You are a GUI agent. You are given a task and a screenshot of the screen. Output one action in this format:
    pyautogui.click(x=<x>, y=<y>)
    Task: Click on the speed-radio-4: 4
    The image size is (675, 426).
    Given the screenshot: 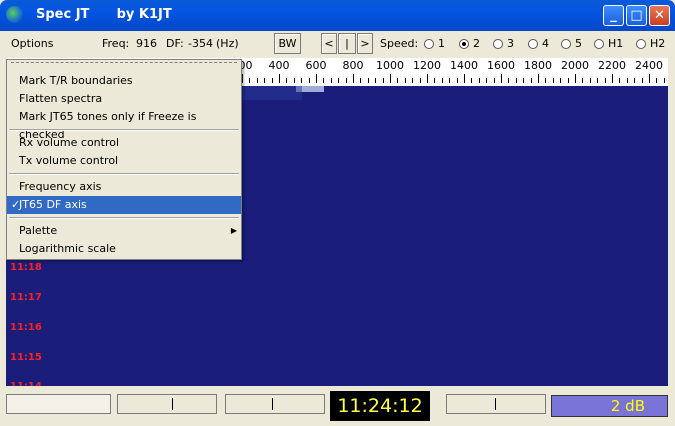 What is the action you would take?
    pyautogui.click(x=538, y=43)
    